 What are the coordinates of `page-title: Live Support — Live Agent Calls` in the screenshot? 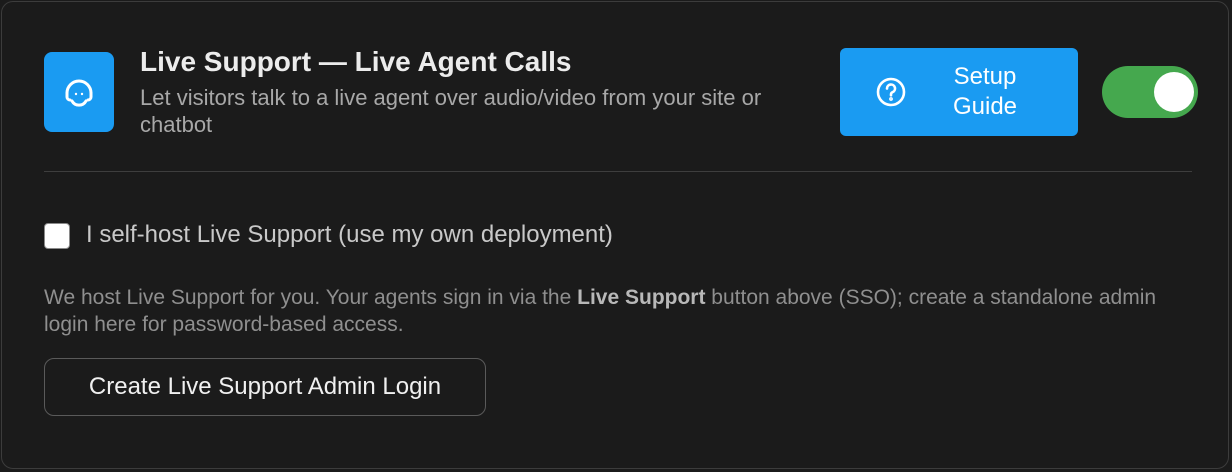 It's located at (356, 61).